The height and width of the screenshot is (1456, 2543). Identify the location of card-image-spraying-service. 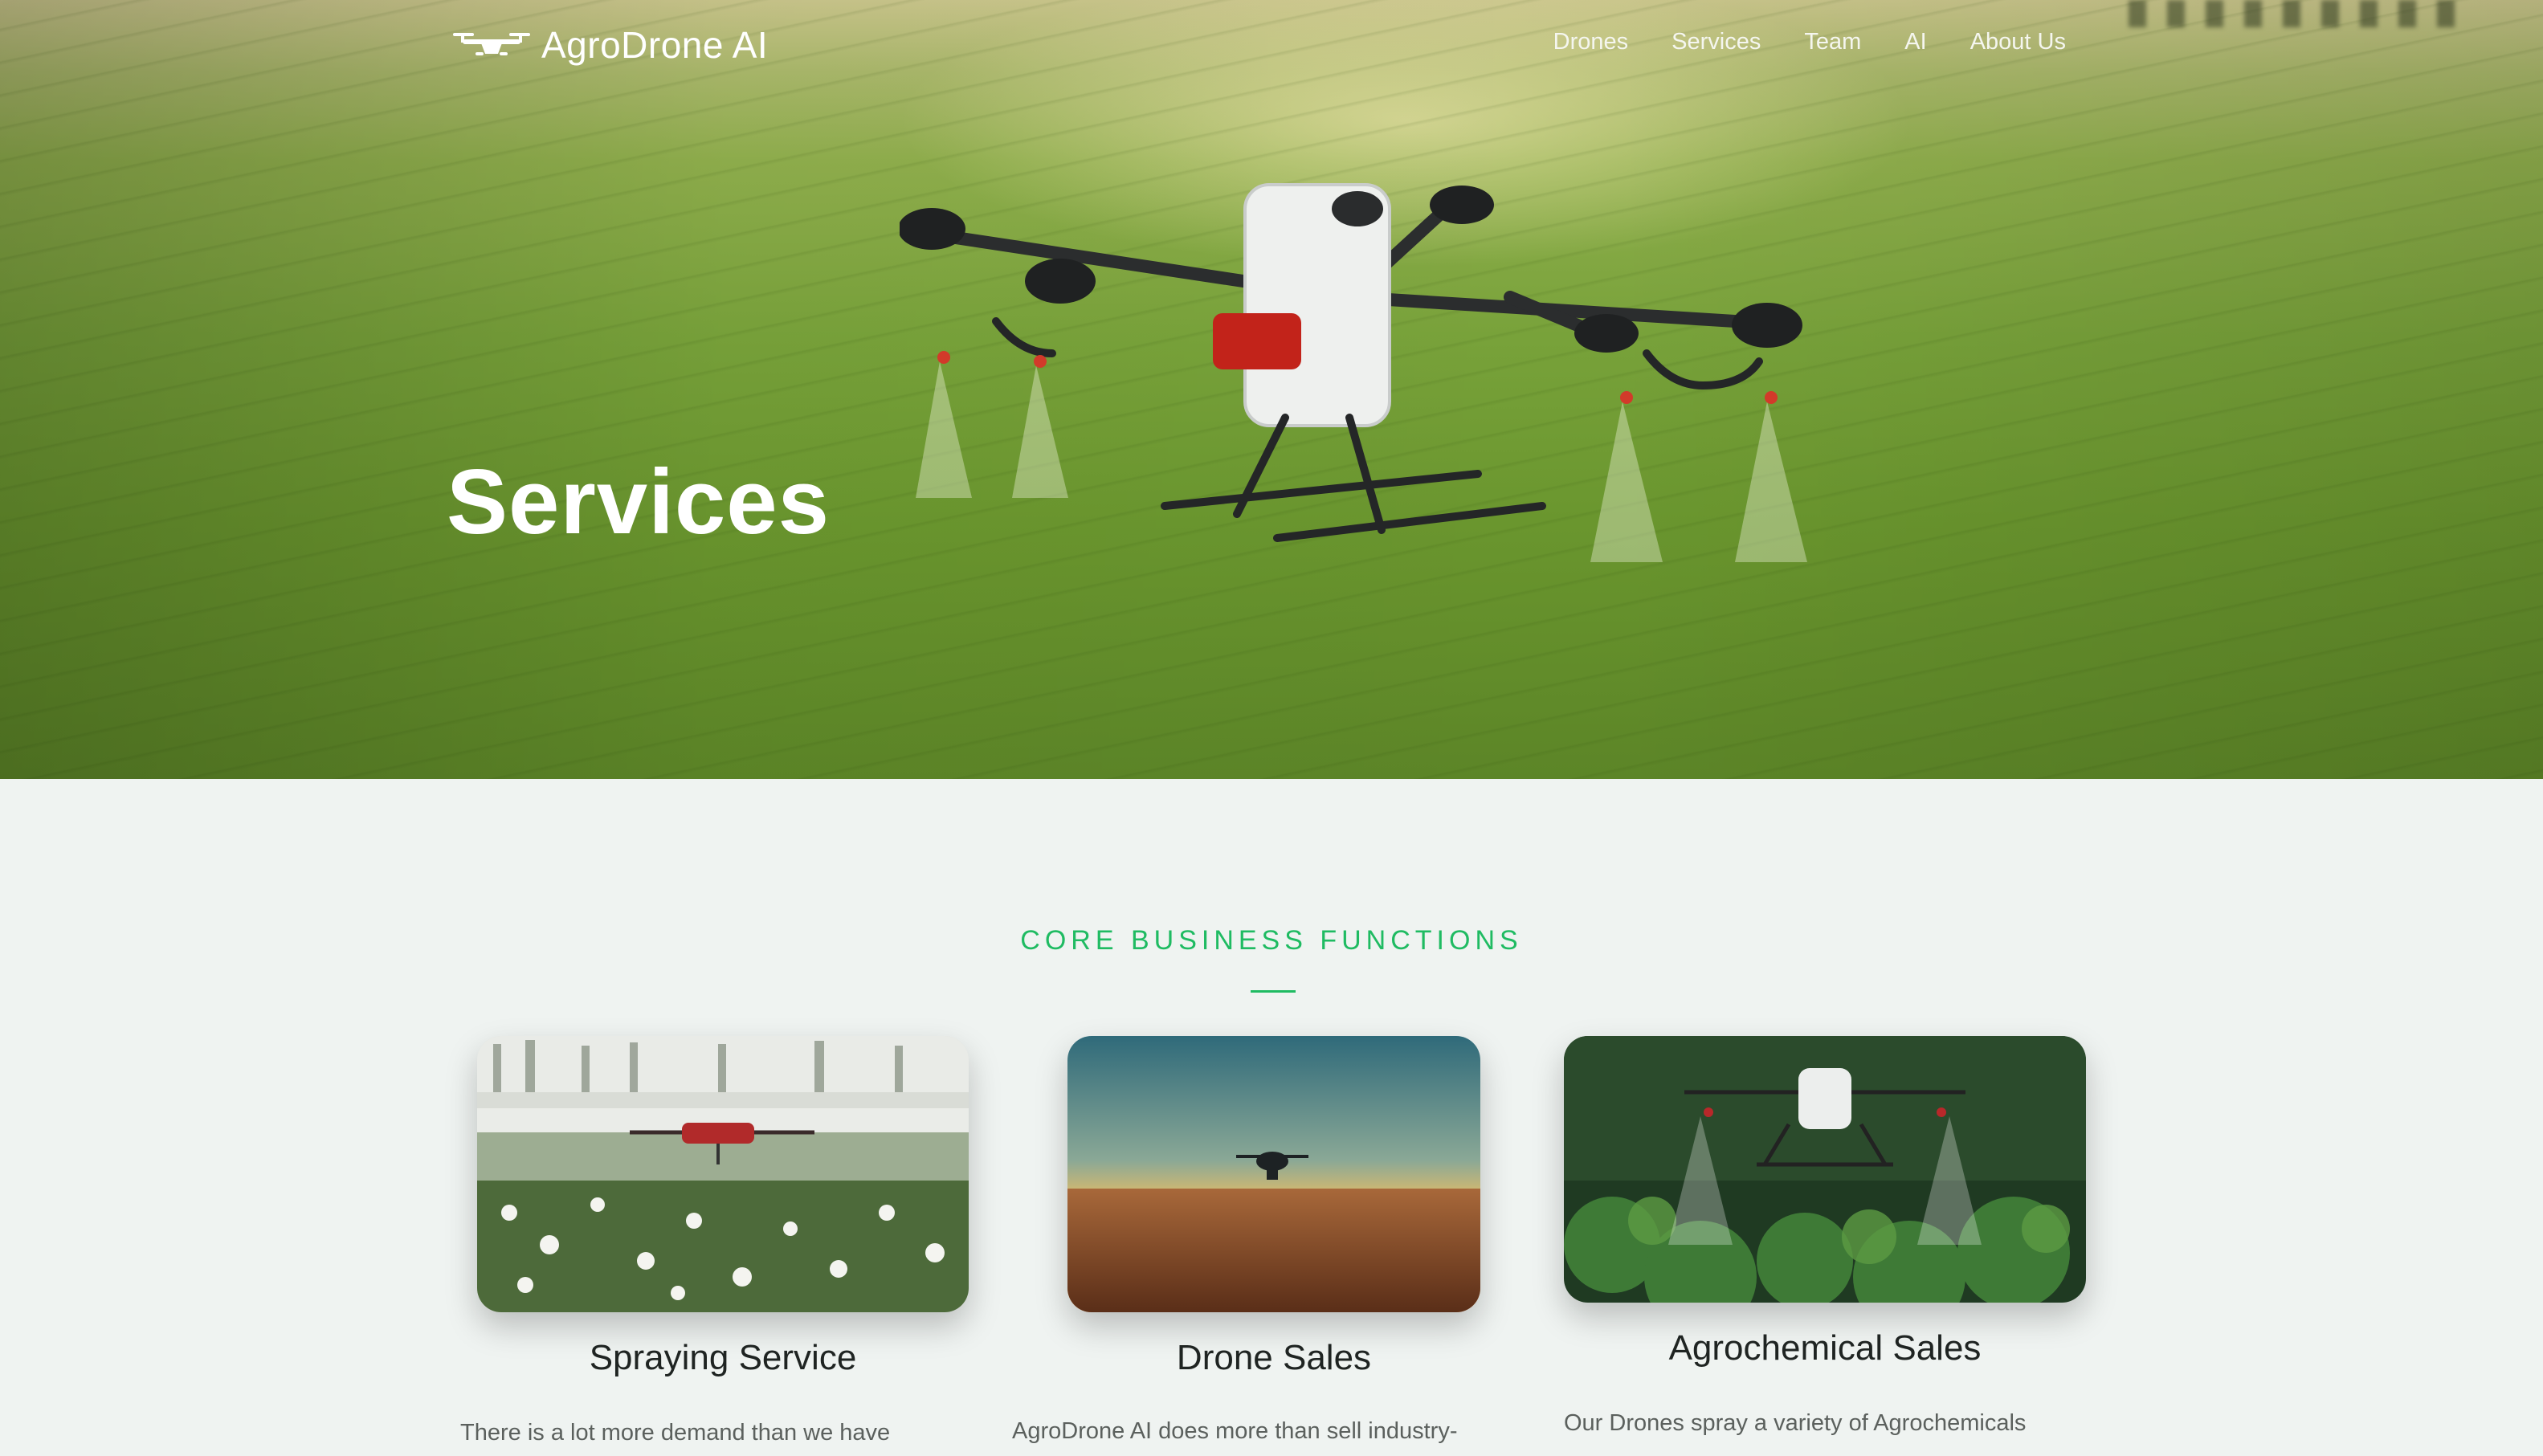
(723, 1174).